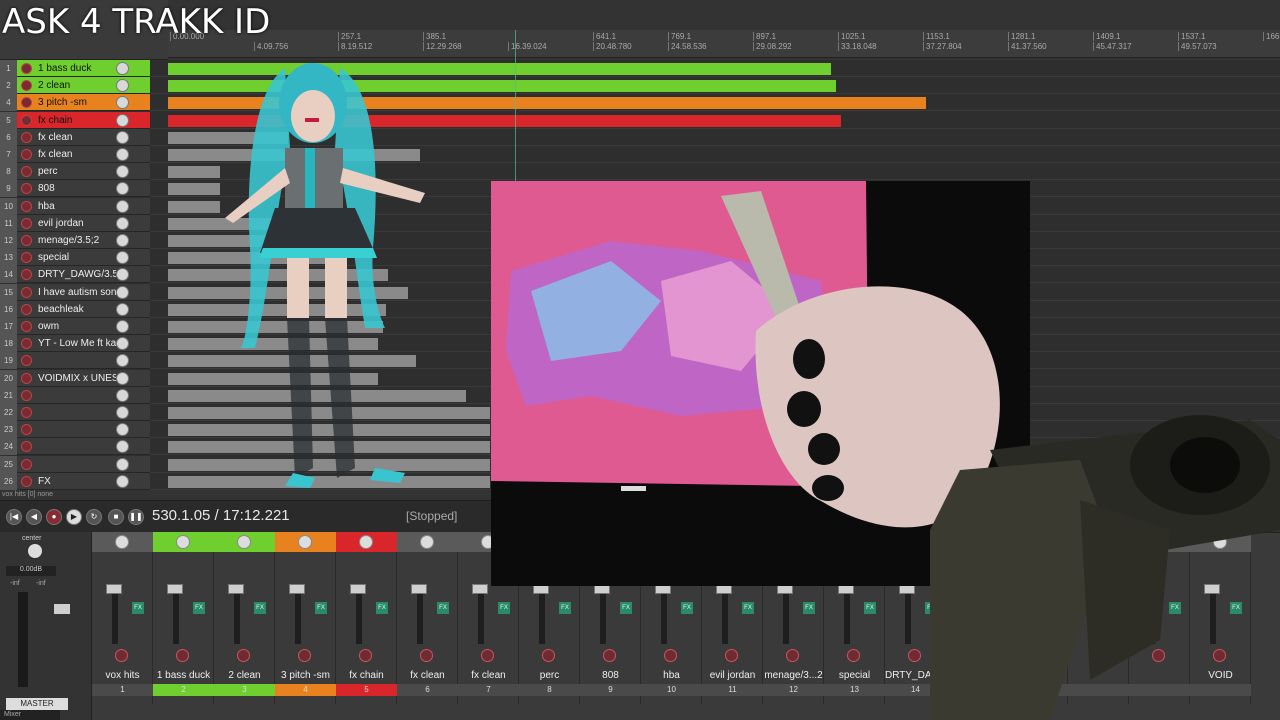  What do you see at coordinates (54, 517) in the screenshot?
I see `record-button: ●` at bounding box center [54, 517].